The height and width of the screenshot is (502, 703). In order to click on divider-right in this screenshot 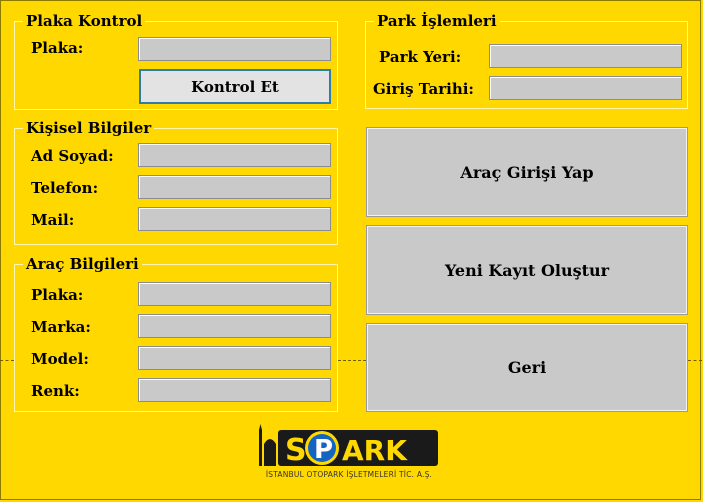, I will do `click(695, 360)`.